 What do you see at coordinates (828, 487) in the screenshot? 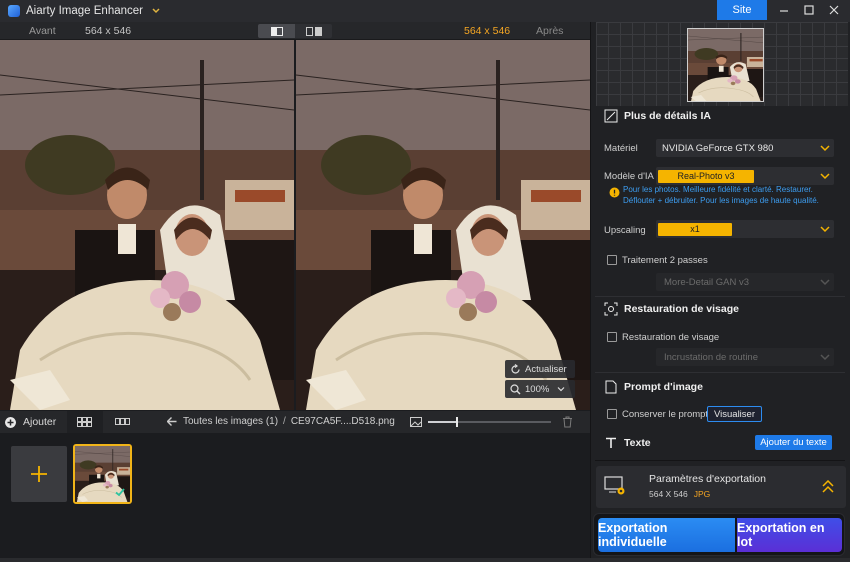
I see `chevron-up-icon` at bounding box center [828, 487].